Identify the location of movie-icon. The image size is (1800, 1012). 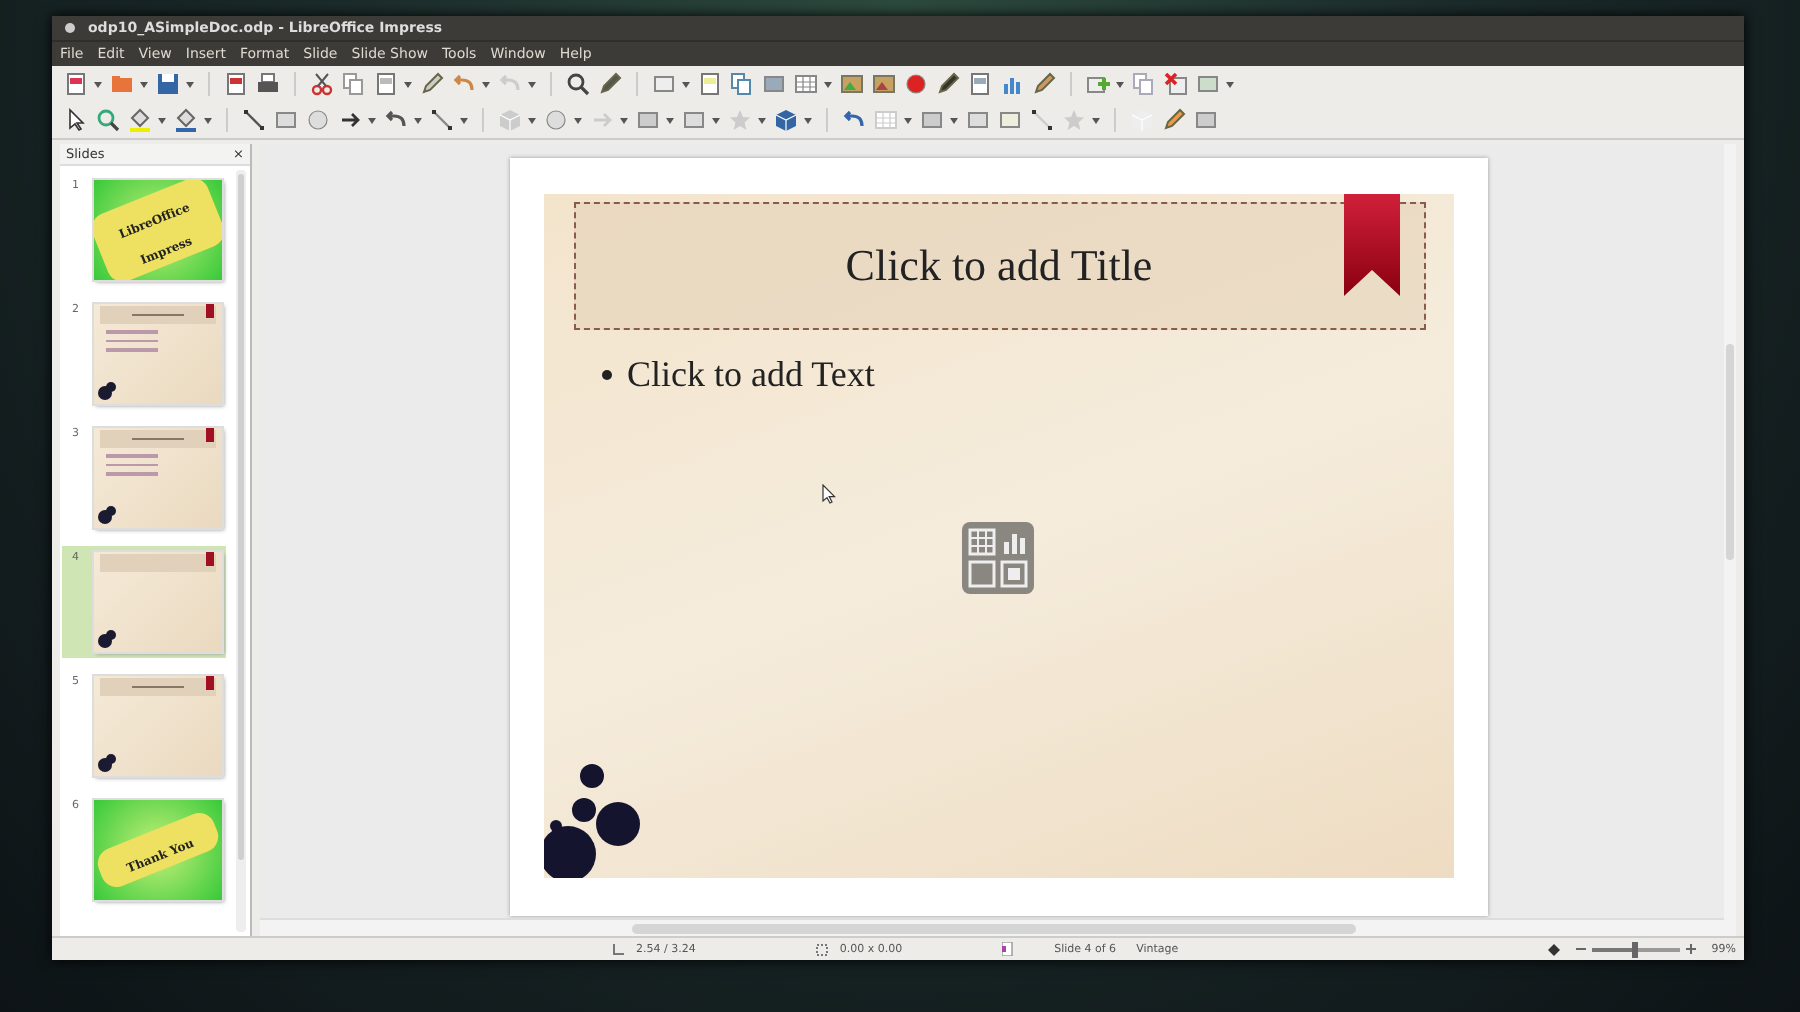
(884, 84).